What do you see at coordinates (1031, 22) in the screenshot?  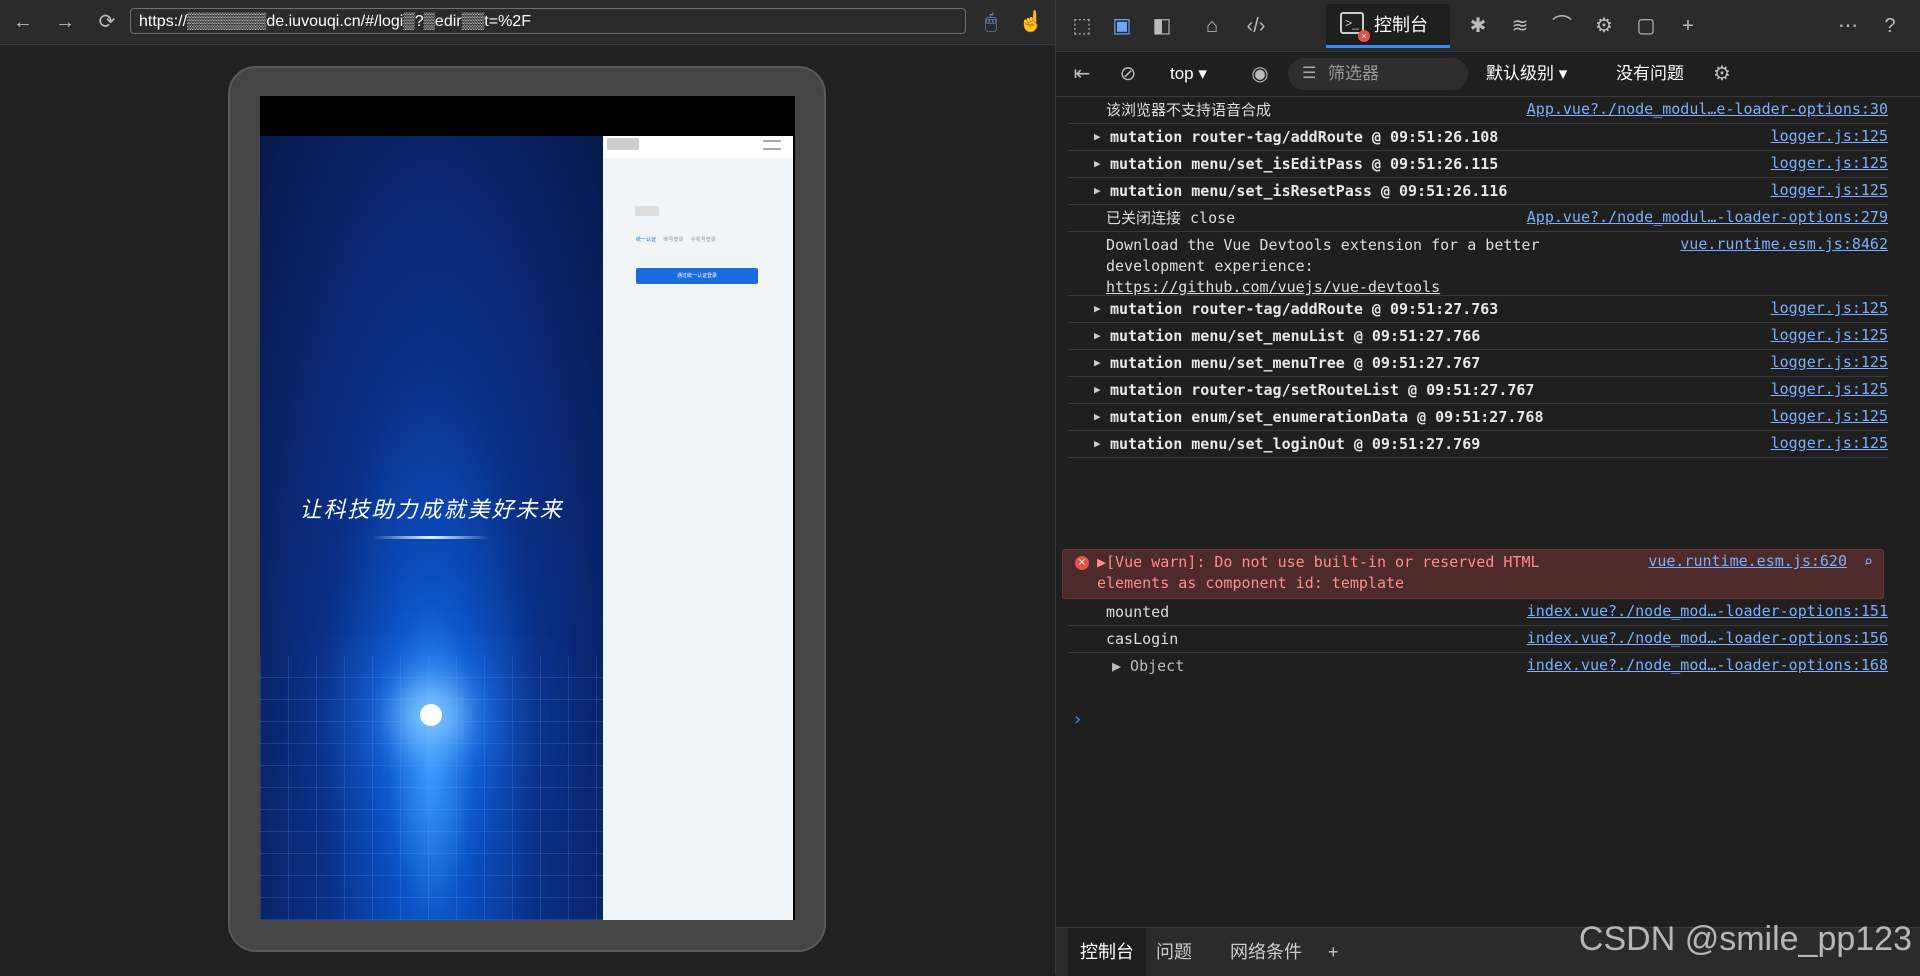 I see `touch-icon: ☝` at bounding box center [1031, 22].